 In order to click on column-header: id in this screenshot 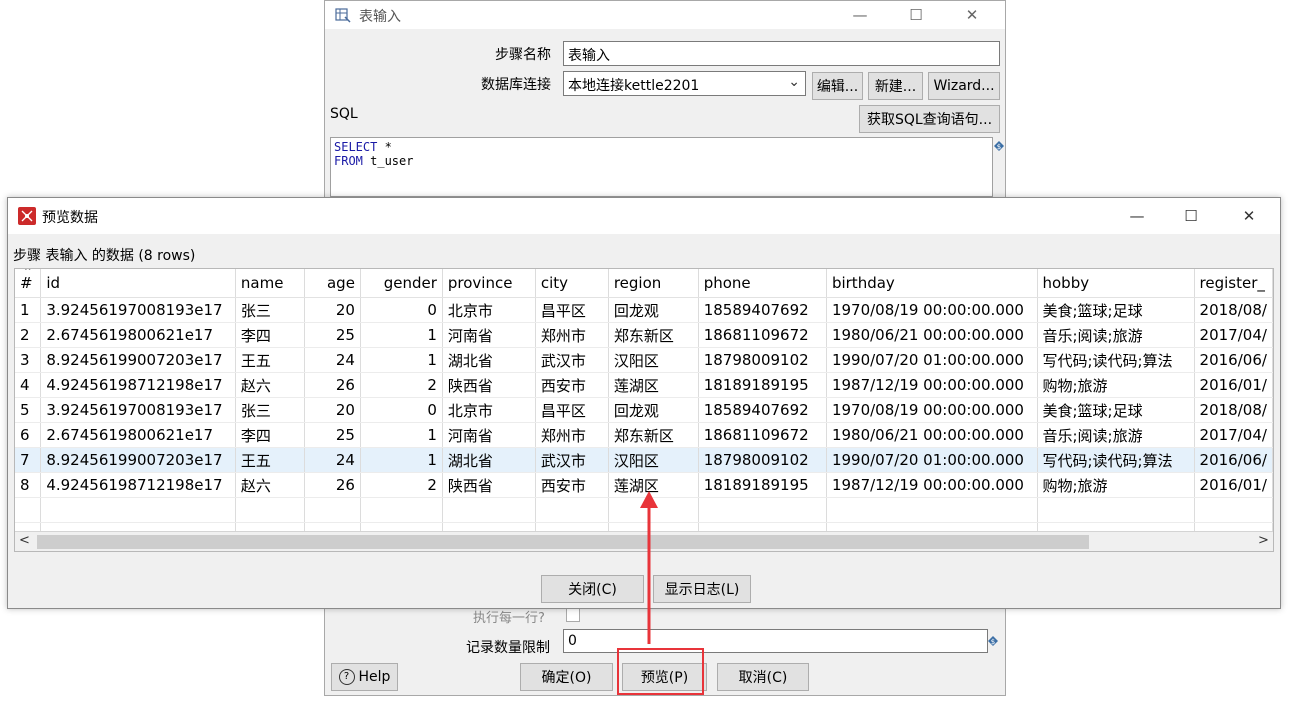, I will do `click(138, 283)`.